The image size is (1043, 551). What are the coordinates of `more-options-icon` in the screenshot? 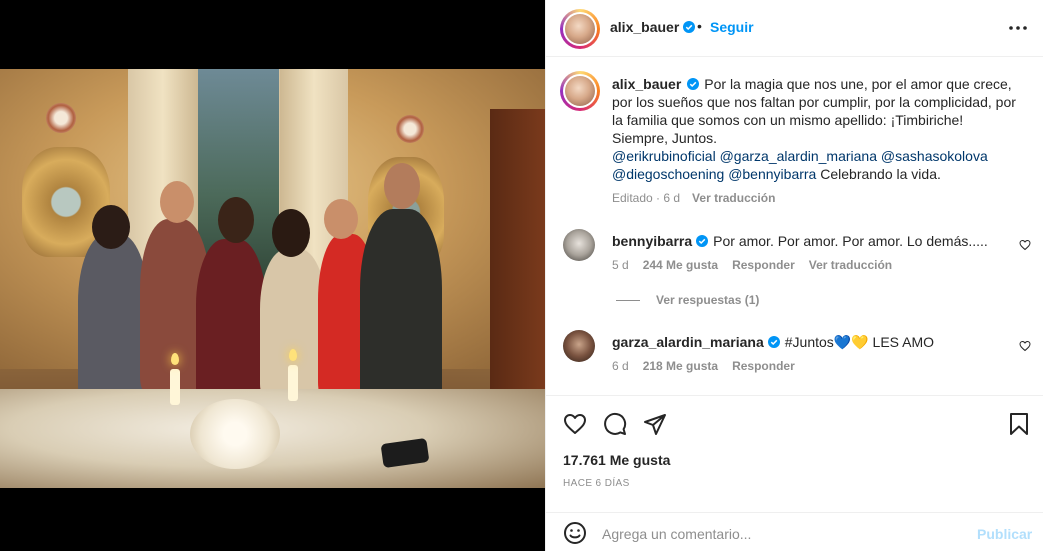 It's located at (1018, 28).